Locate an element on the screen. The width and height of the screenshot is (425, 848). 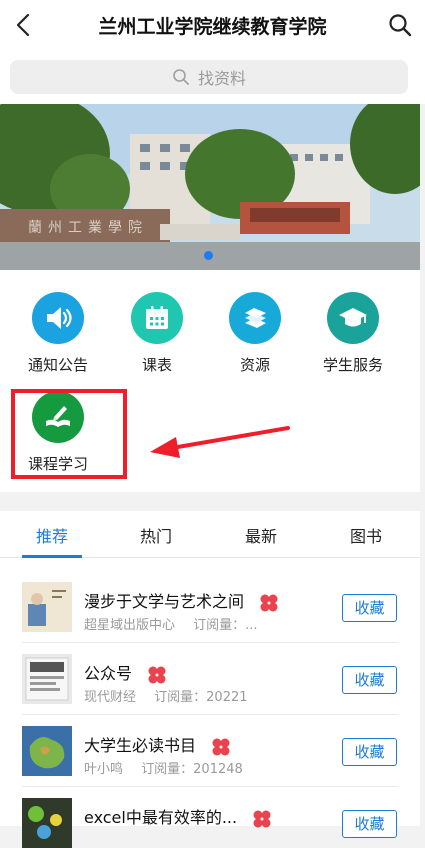
item-title: 大学生必读书目 is located at coordinates (157, 744).